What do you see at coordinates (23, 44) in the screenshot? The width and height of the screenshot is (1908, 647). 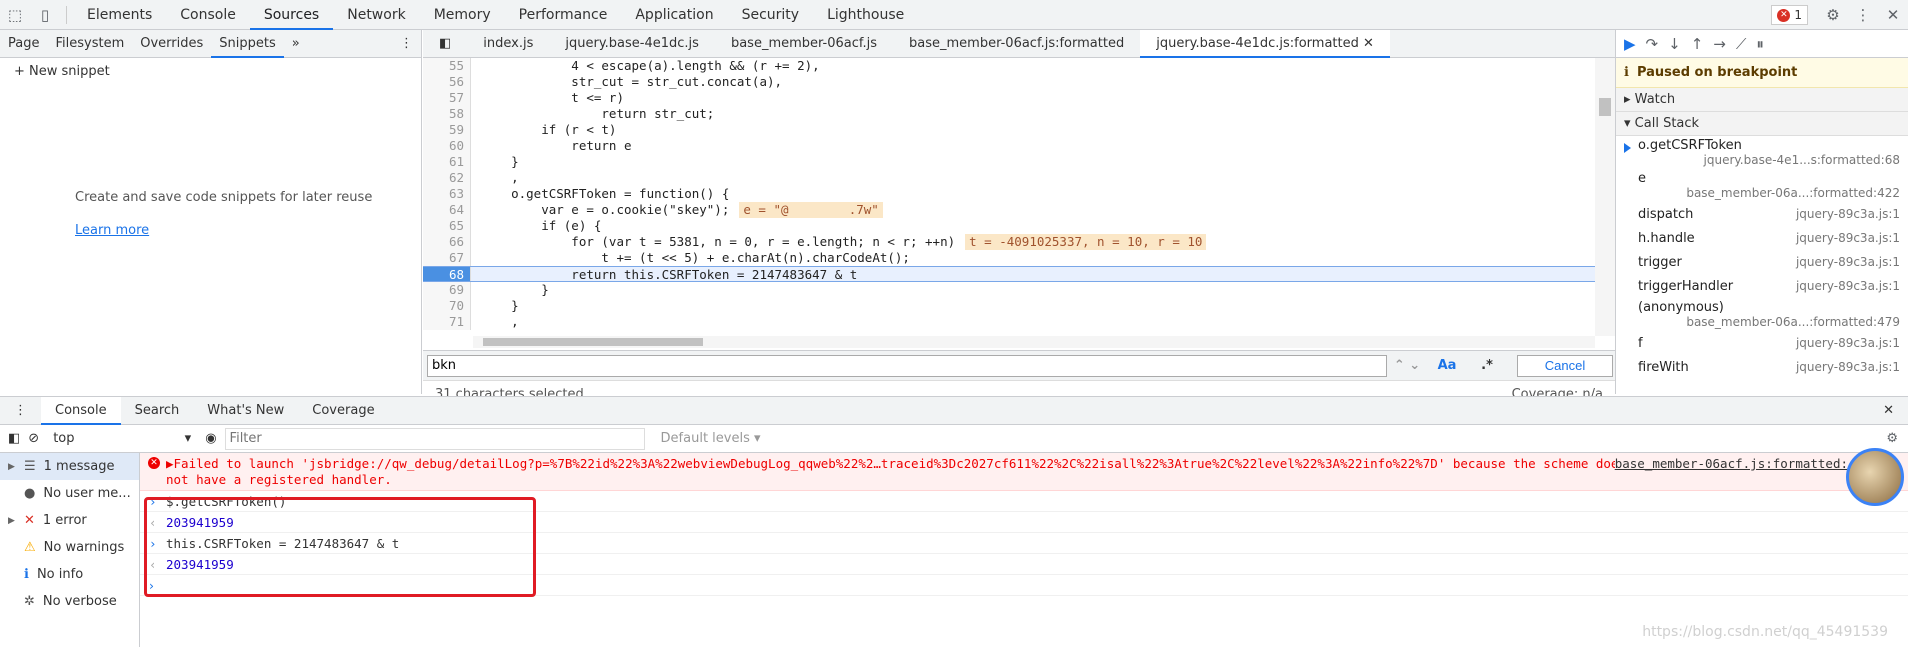 I see `tab-page: Page` at bounding box center [23, 44].